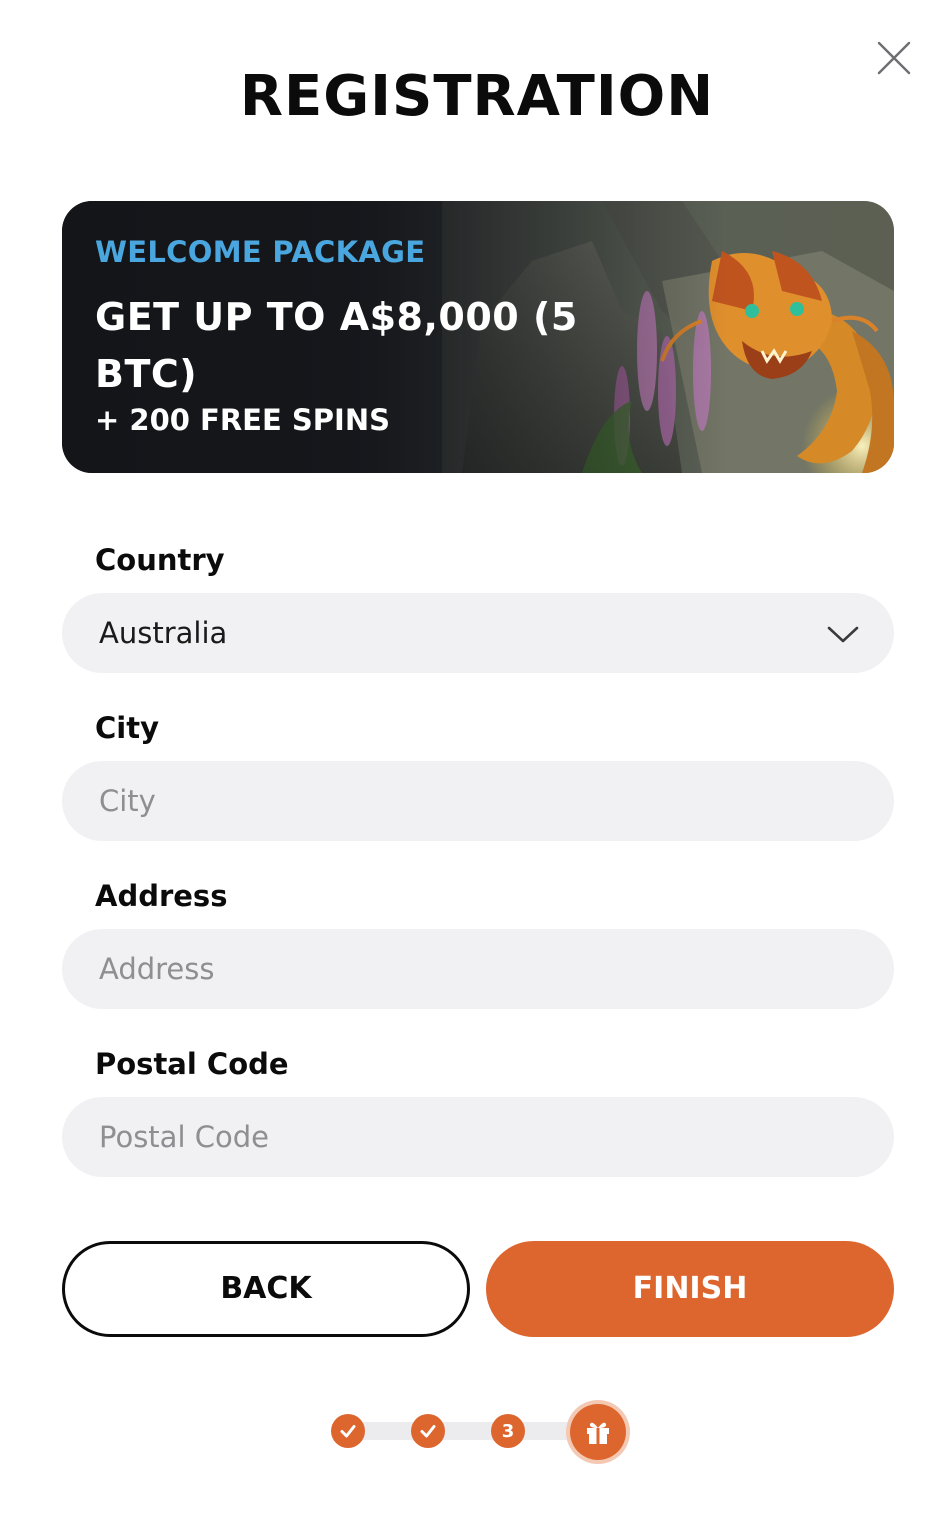 The height and width of the screenshot is (1520, 950). I want to click on step-1-complete, so click(348, 1431).